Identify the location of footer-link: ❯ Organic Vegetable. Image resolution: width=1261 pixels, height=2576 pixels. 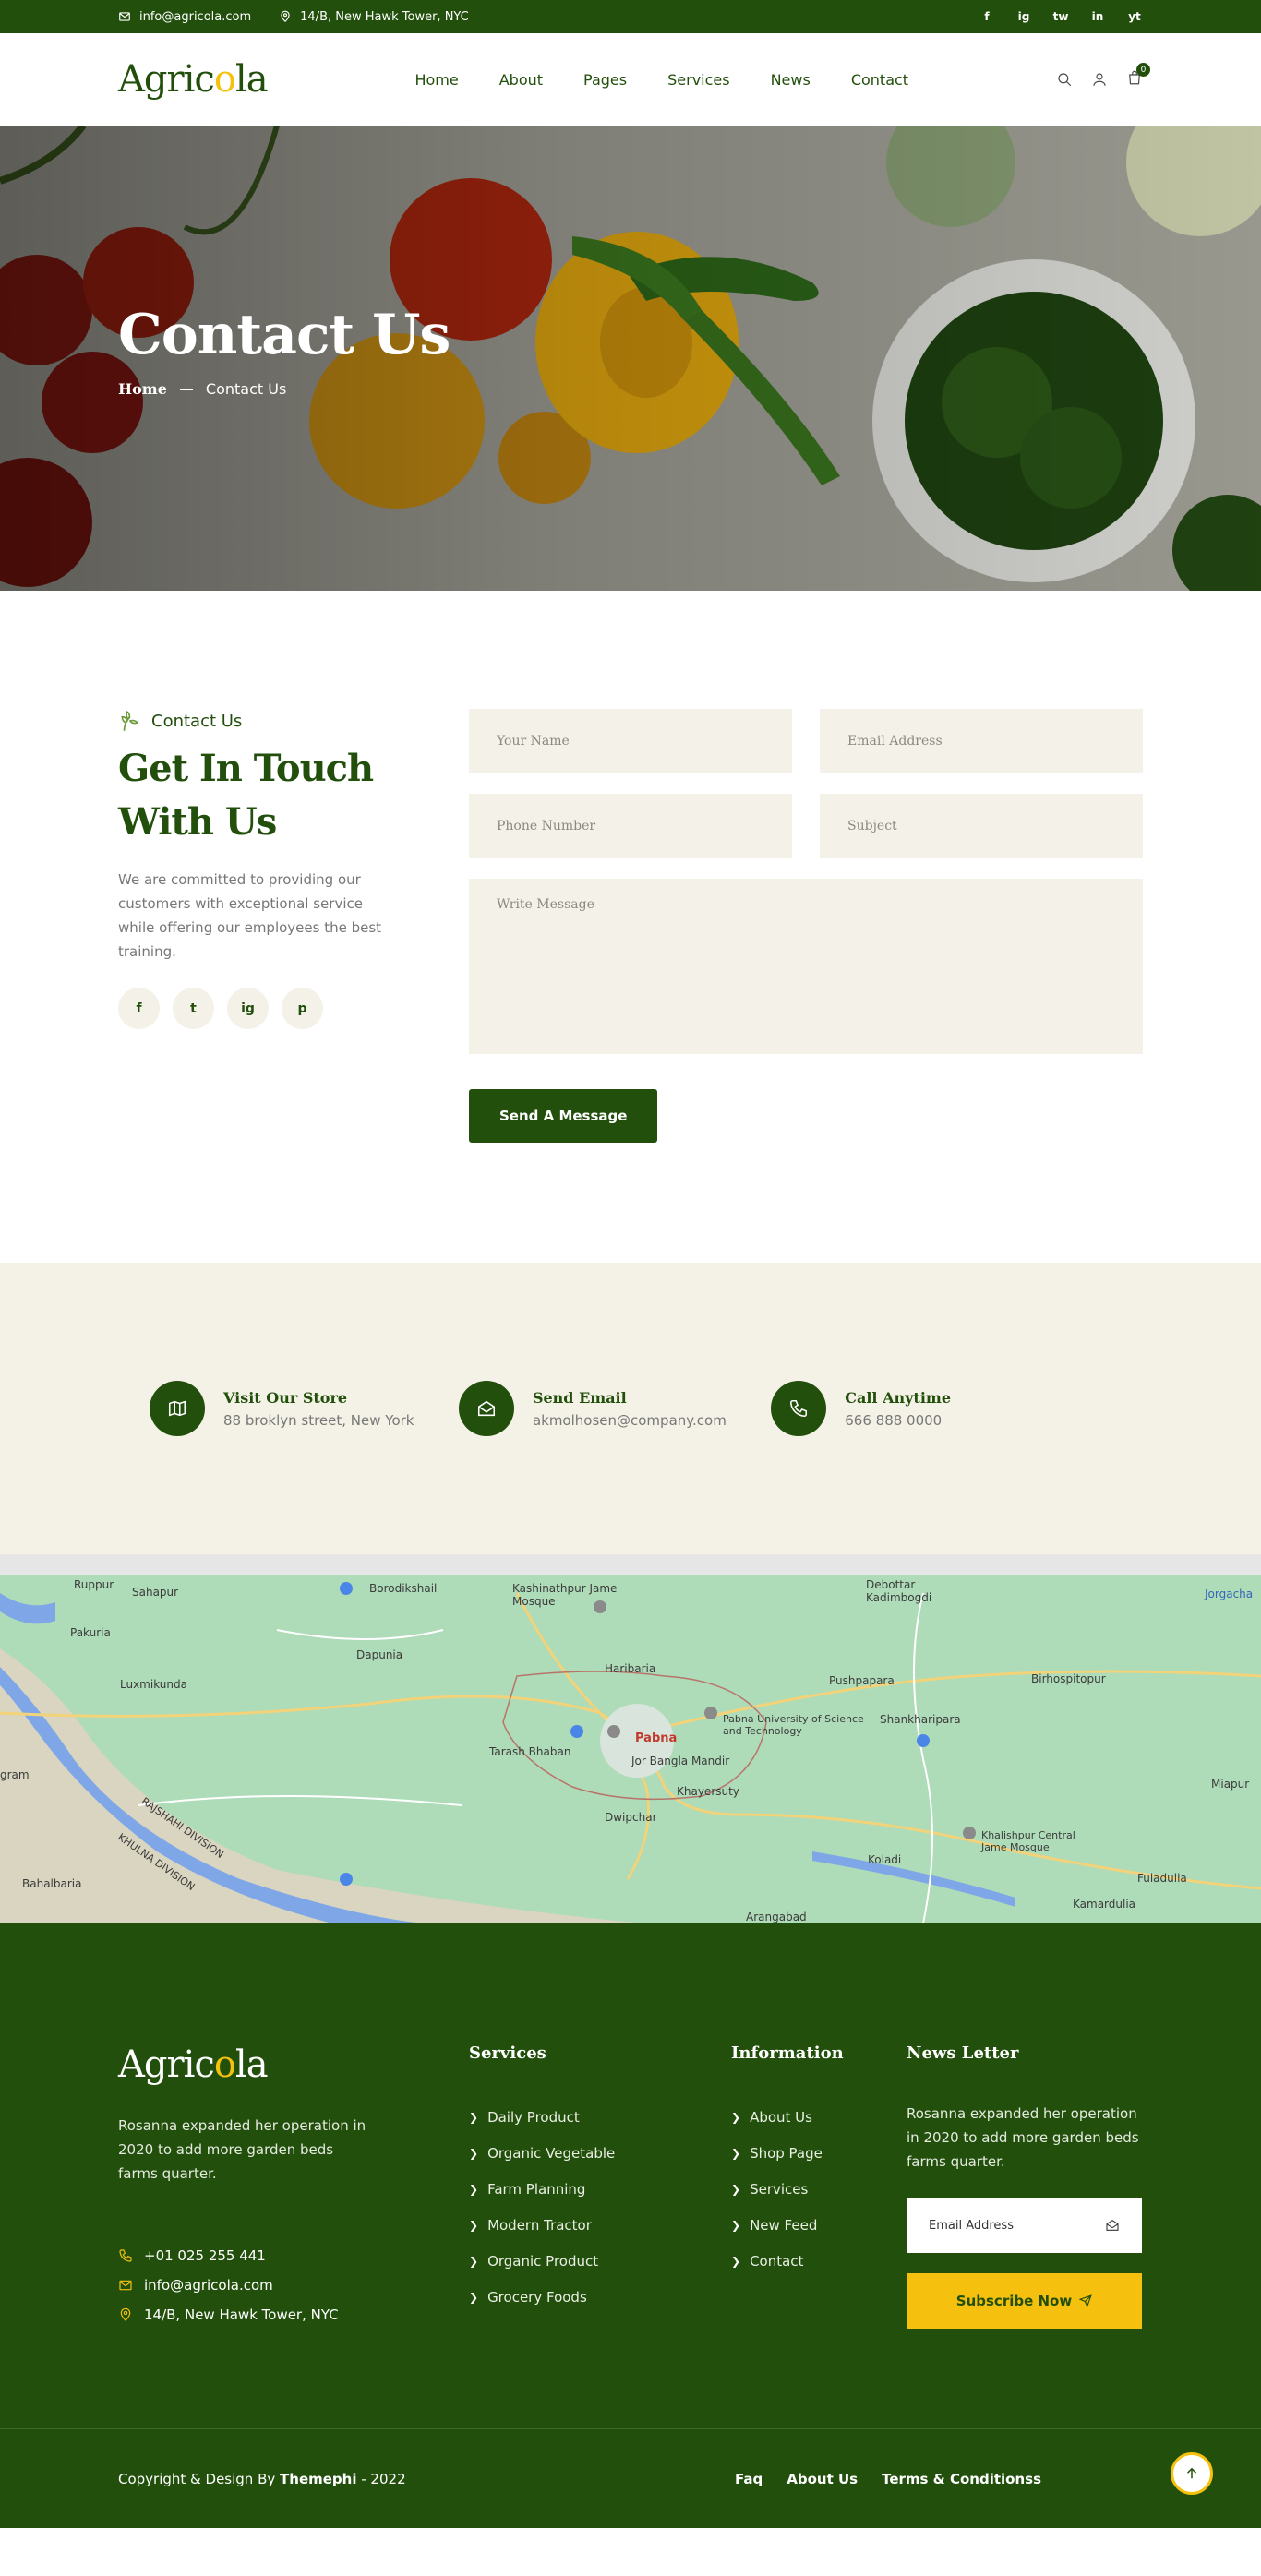
(600, 2153).